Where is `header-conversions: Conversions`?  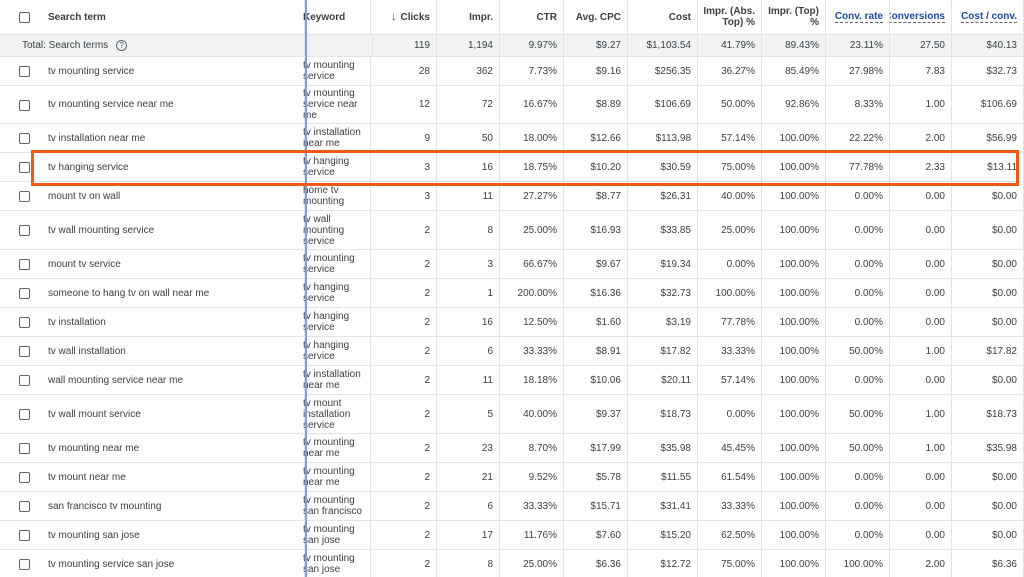 header-conversions: Conversions is located at coordinates (921, 17).